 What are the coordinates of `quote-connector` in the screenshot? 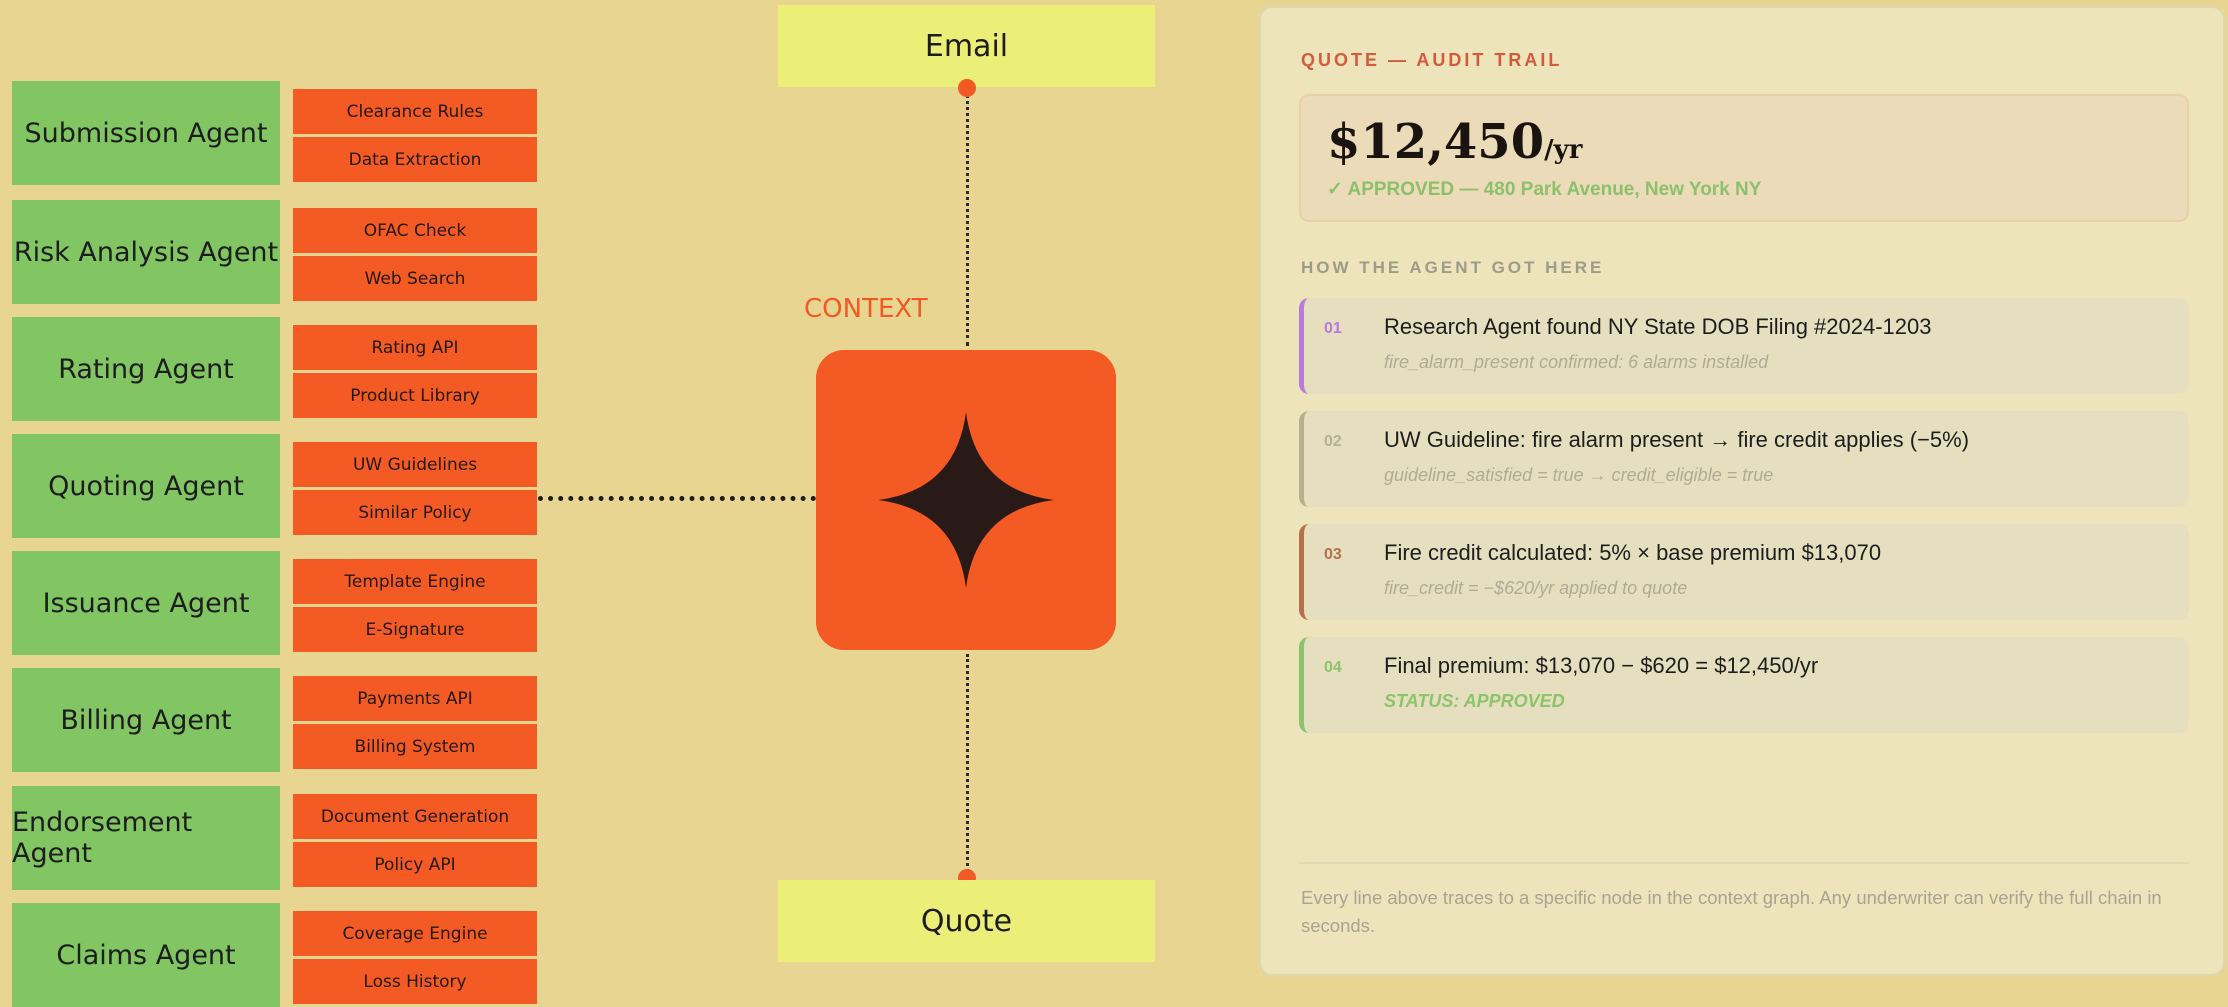 It's located at (967, 766).